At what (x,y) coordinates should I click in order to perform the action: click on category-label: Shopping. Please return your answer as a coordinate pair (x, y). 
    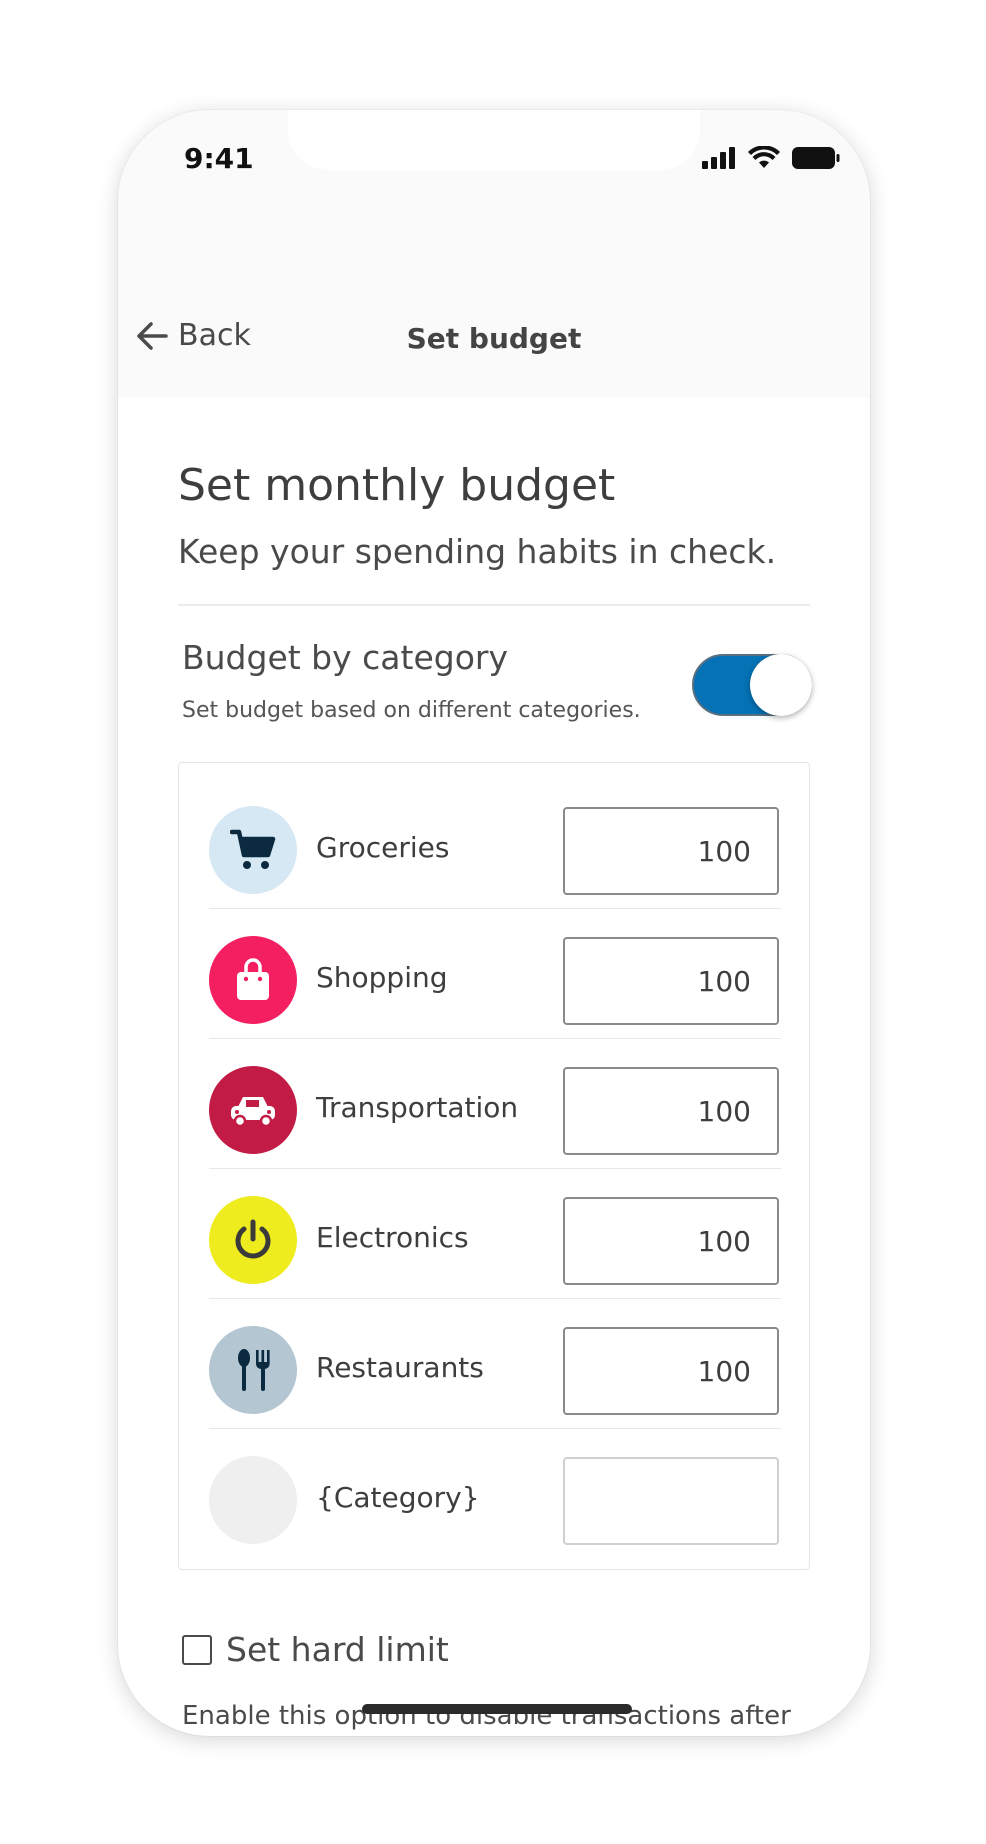
    Looking at the image, I should click on (382, 977).